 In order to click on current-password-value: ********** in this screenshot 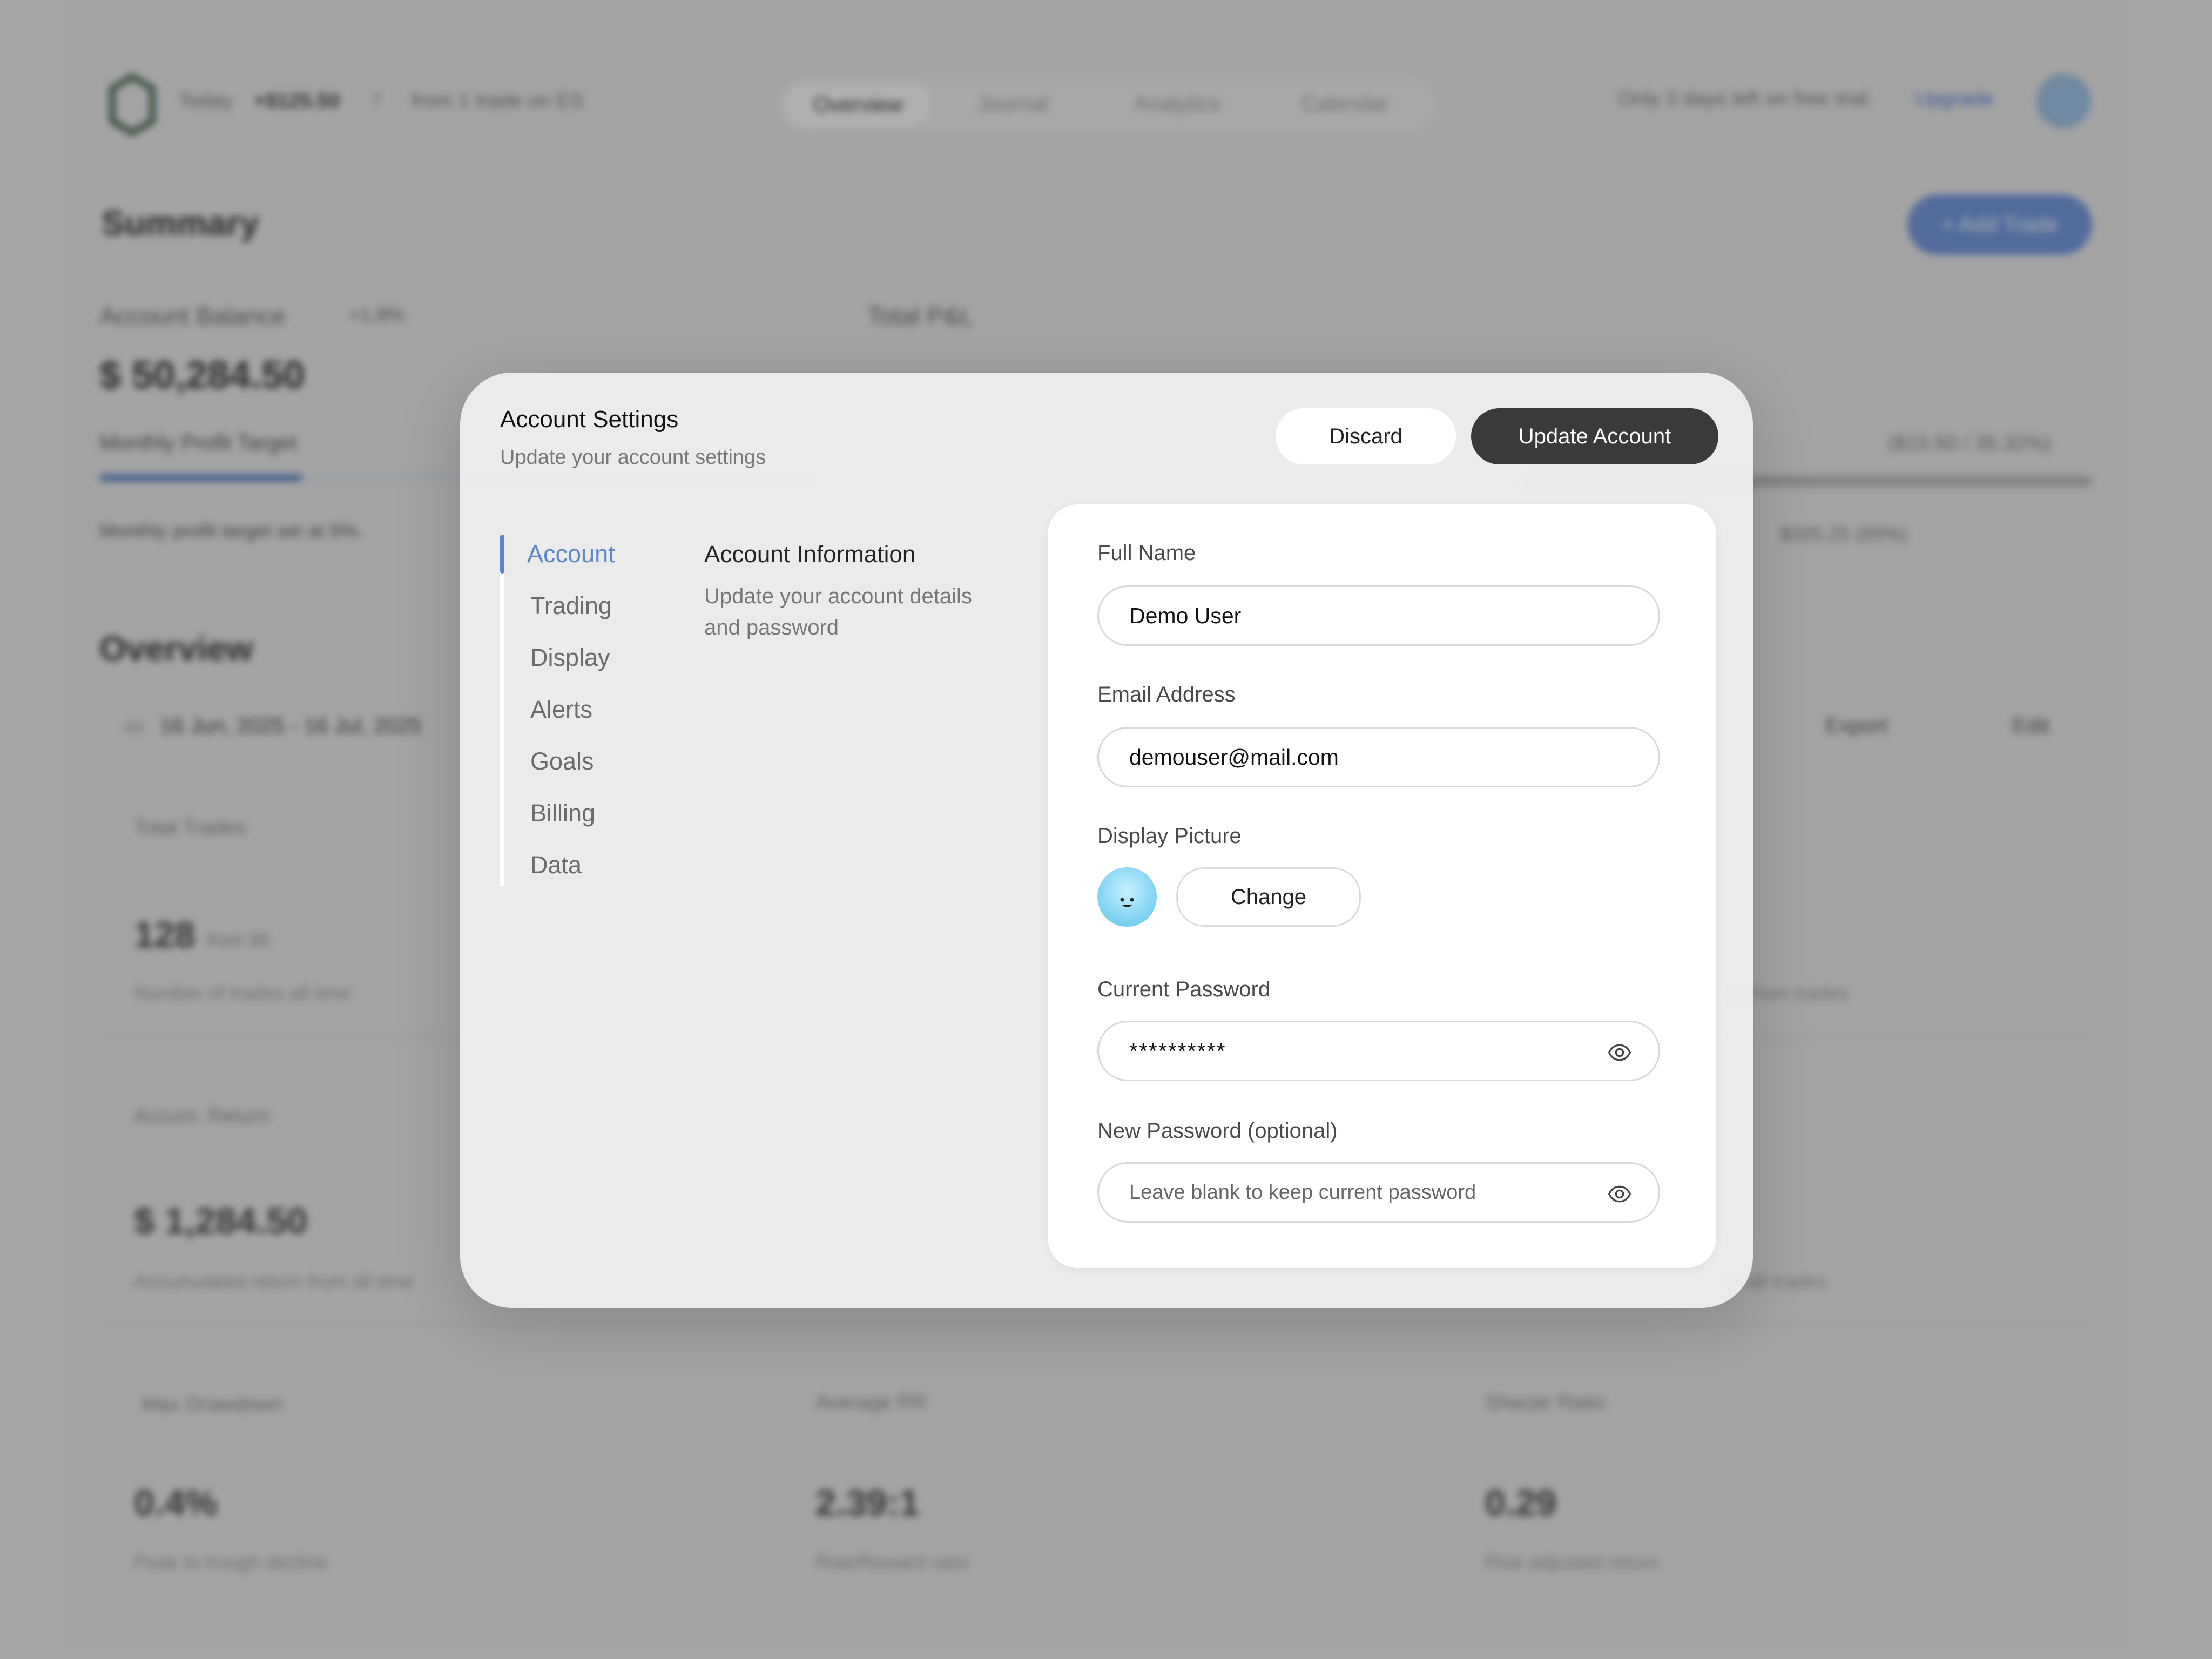, I will do `click(1177, 1050)`.